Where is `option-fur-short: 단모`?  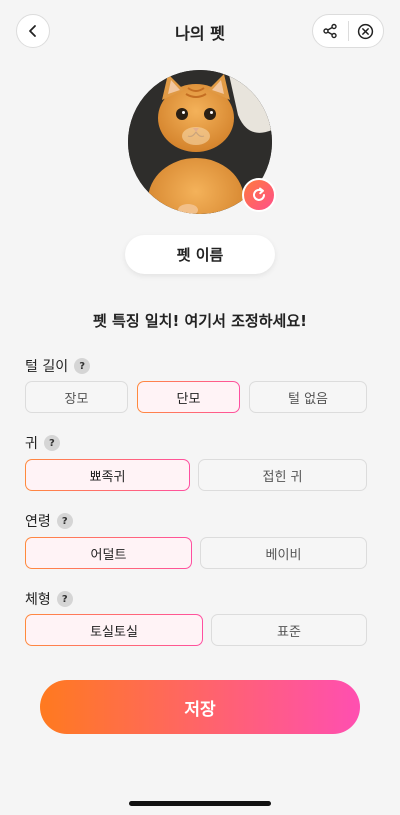 option-fur-short: 단모 is located at coordinates (188, 397).